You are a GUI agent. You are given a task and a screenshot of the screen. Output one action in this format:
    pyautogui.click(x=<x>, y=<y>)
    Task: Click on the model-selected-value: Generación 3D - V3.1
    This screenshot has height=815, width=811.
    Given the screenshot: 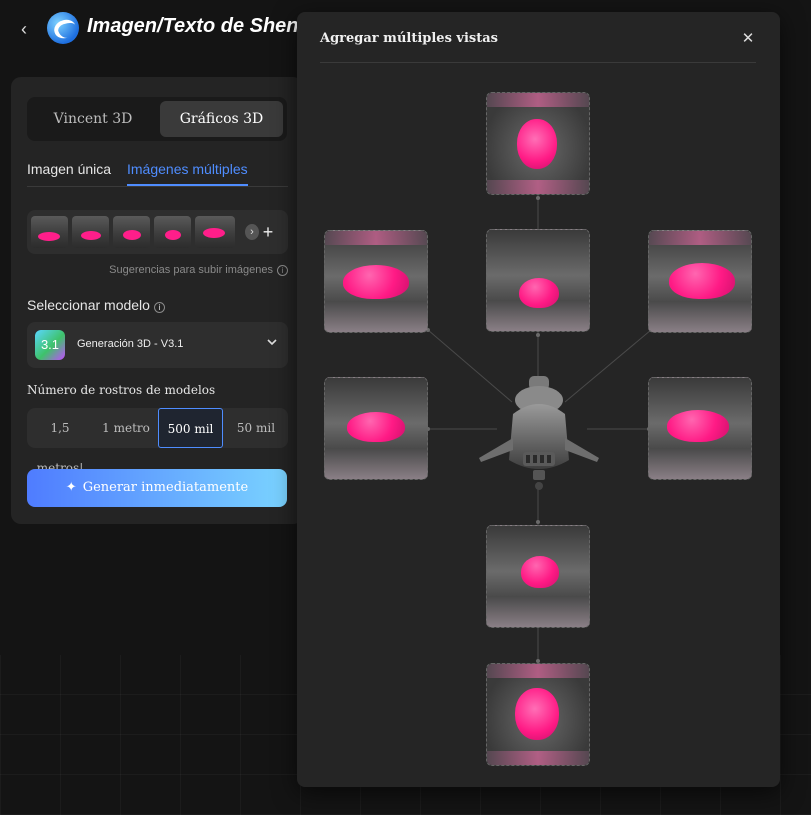 What is the action you would take?
    pyautogui.click(x=130, y=344)
    